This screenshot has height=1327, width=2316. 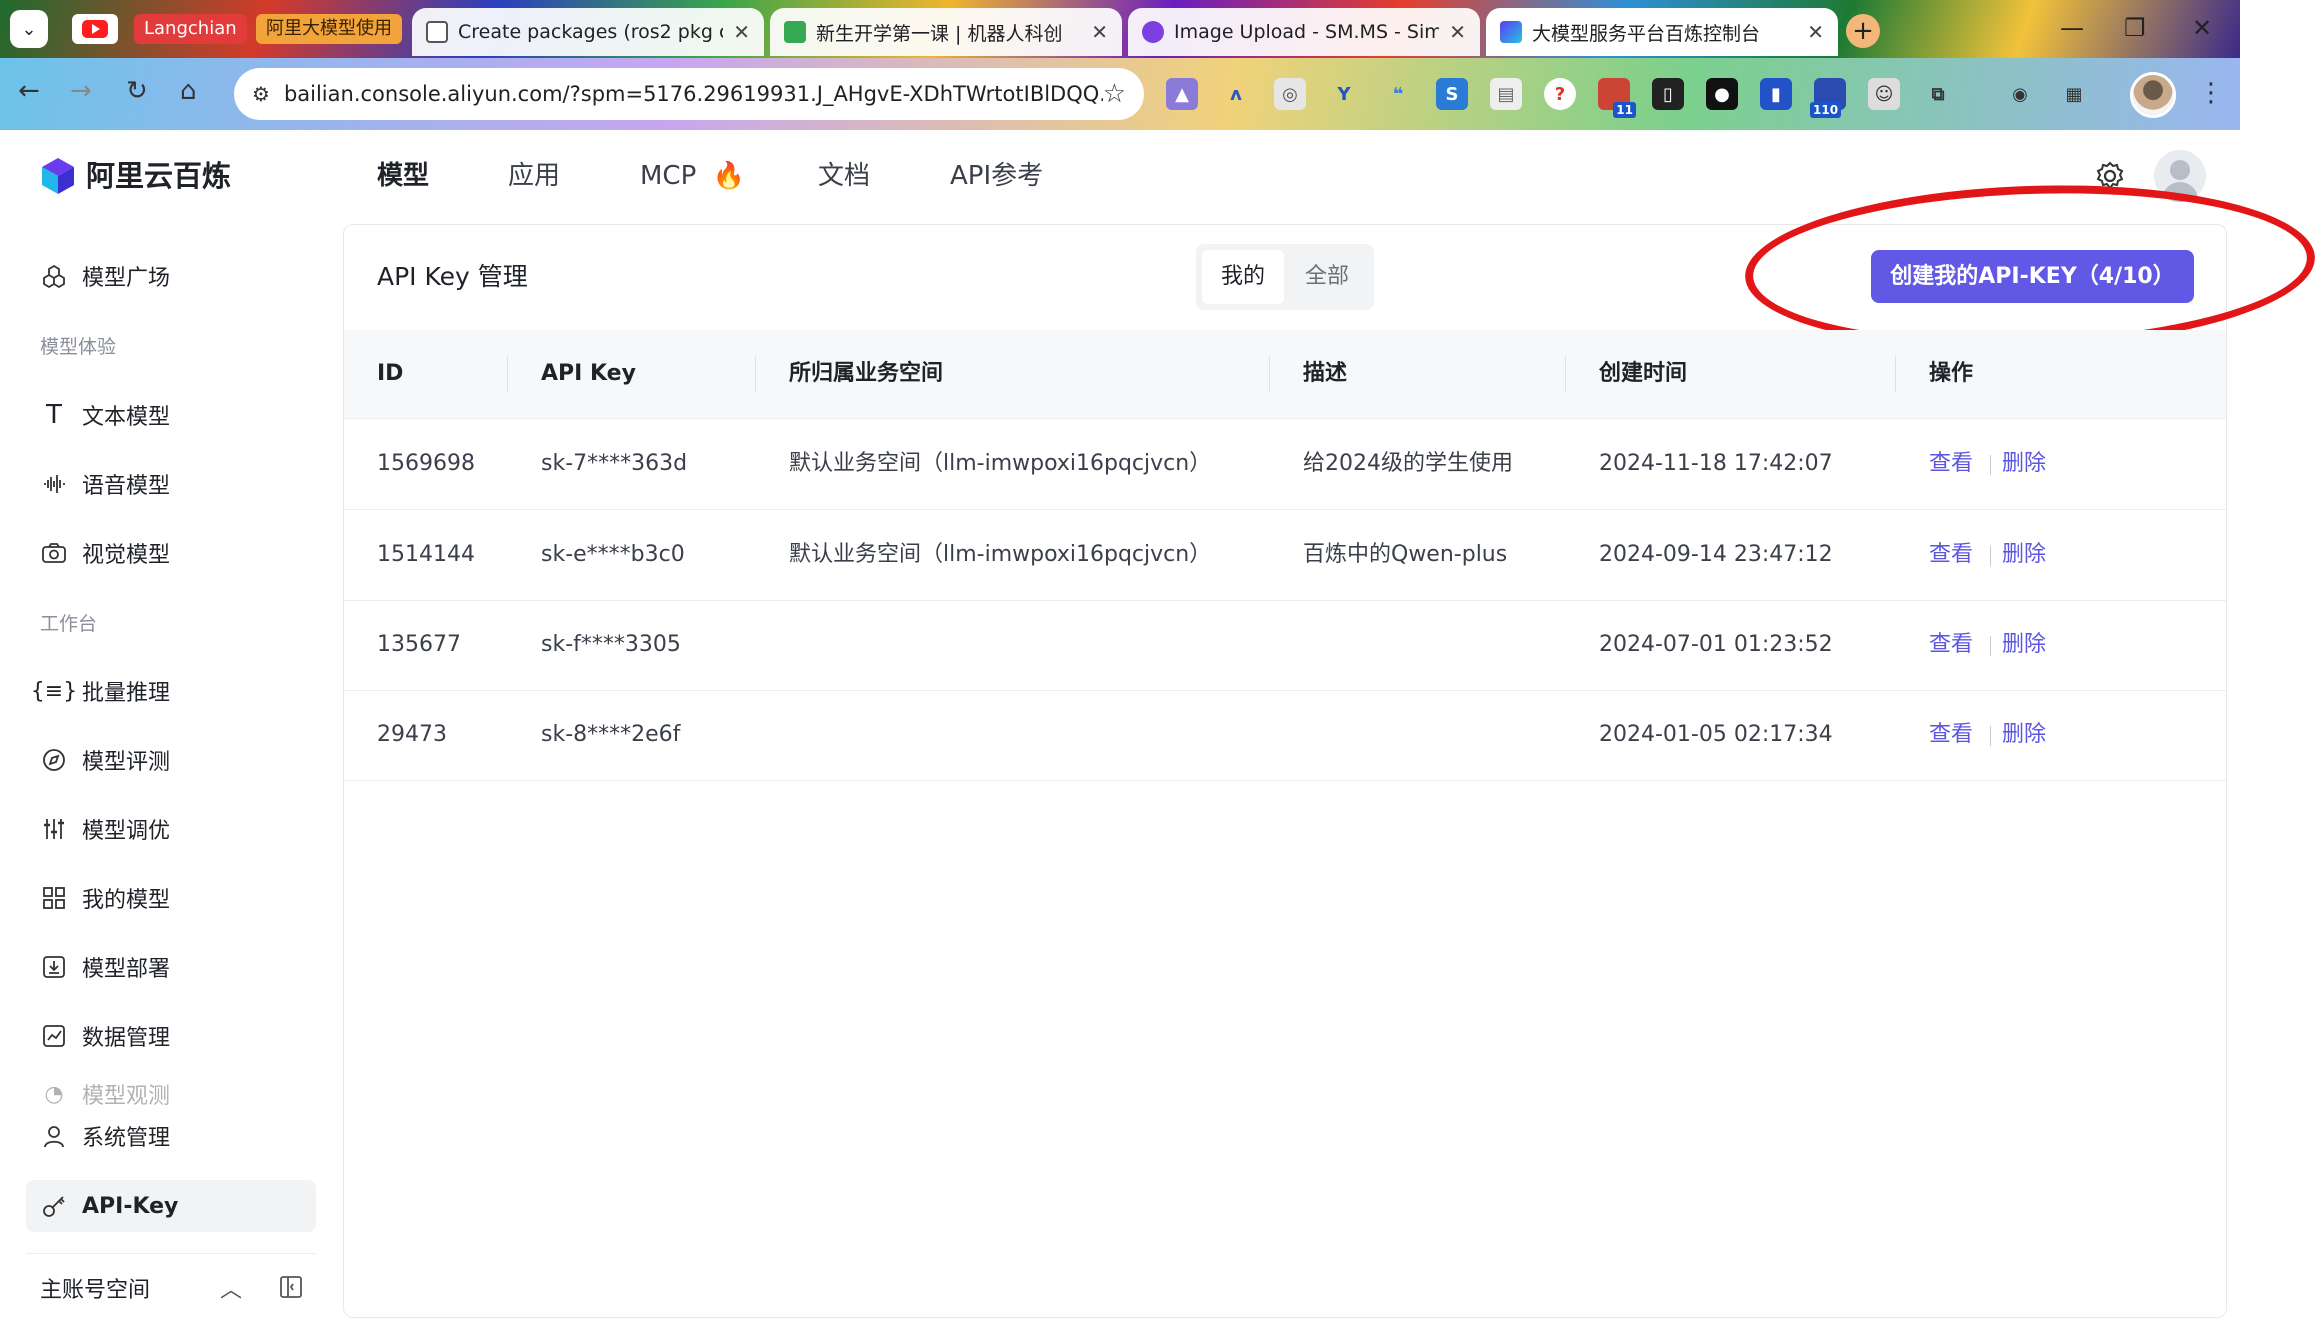 I want to click on sidebar-item-voice-model: 语音模型, so click(x=171, y=484).